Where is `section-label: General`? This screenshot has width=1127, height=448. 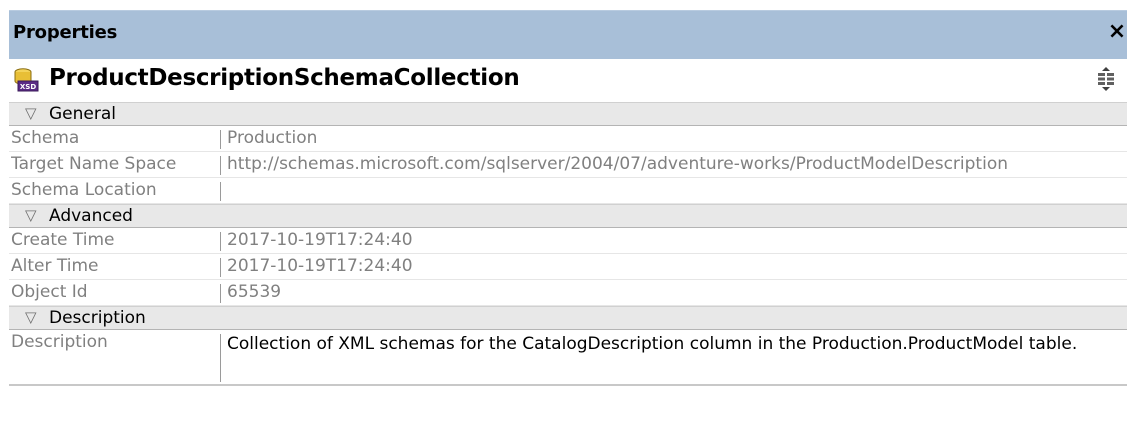 section-label: General is located at coordinates (82, 114).